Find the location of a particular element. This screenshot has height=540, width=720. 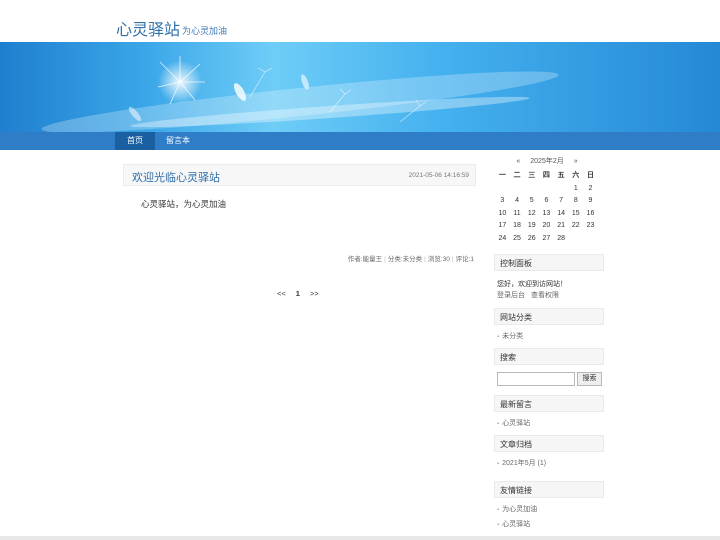

permissions-link: 查看权限 is located at coordinates (545, 295).